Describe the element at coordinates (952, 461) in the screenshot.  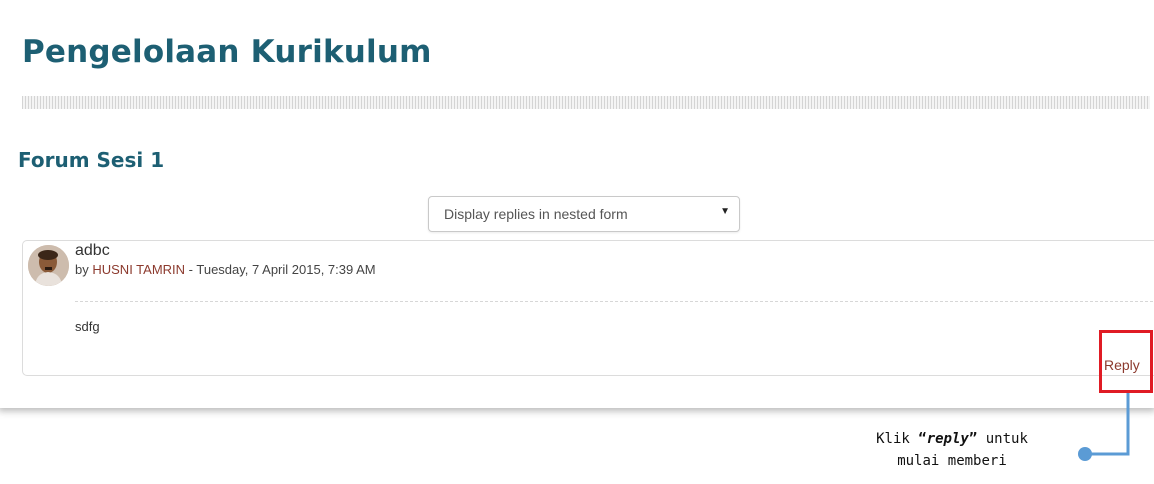
I see `callout-line-2: mulai memberi` at that location.